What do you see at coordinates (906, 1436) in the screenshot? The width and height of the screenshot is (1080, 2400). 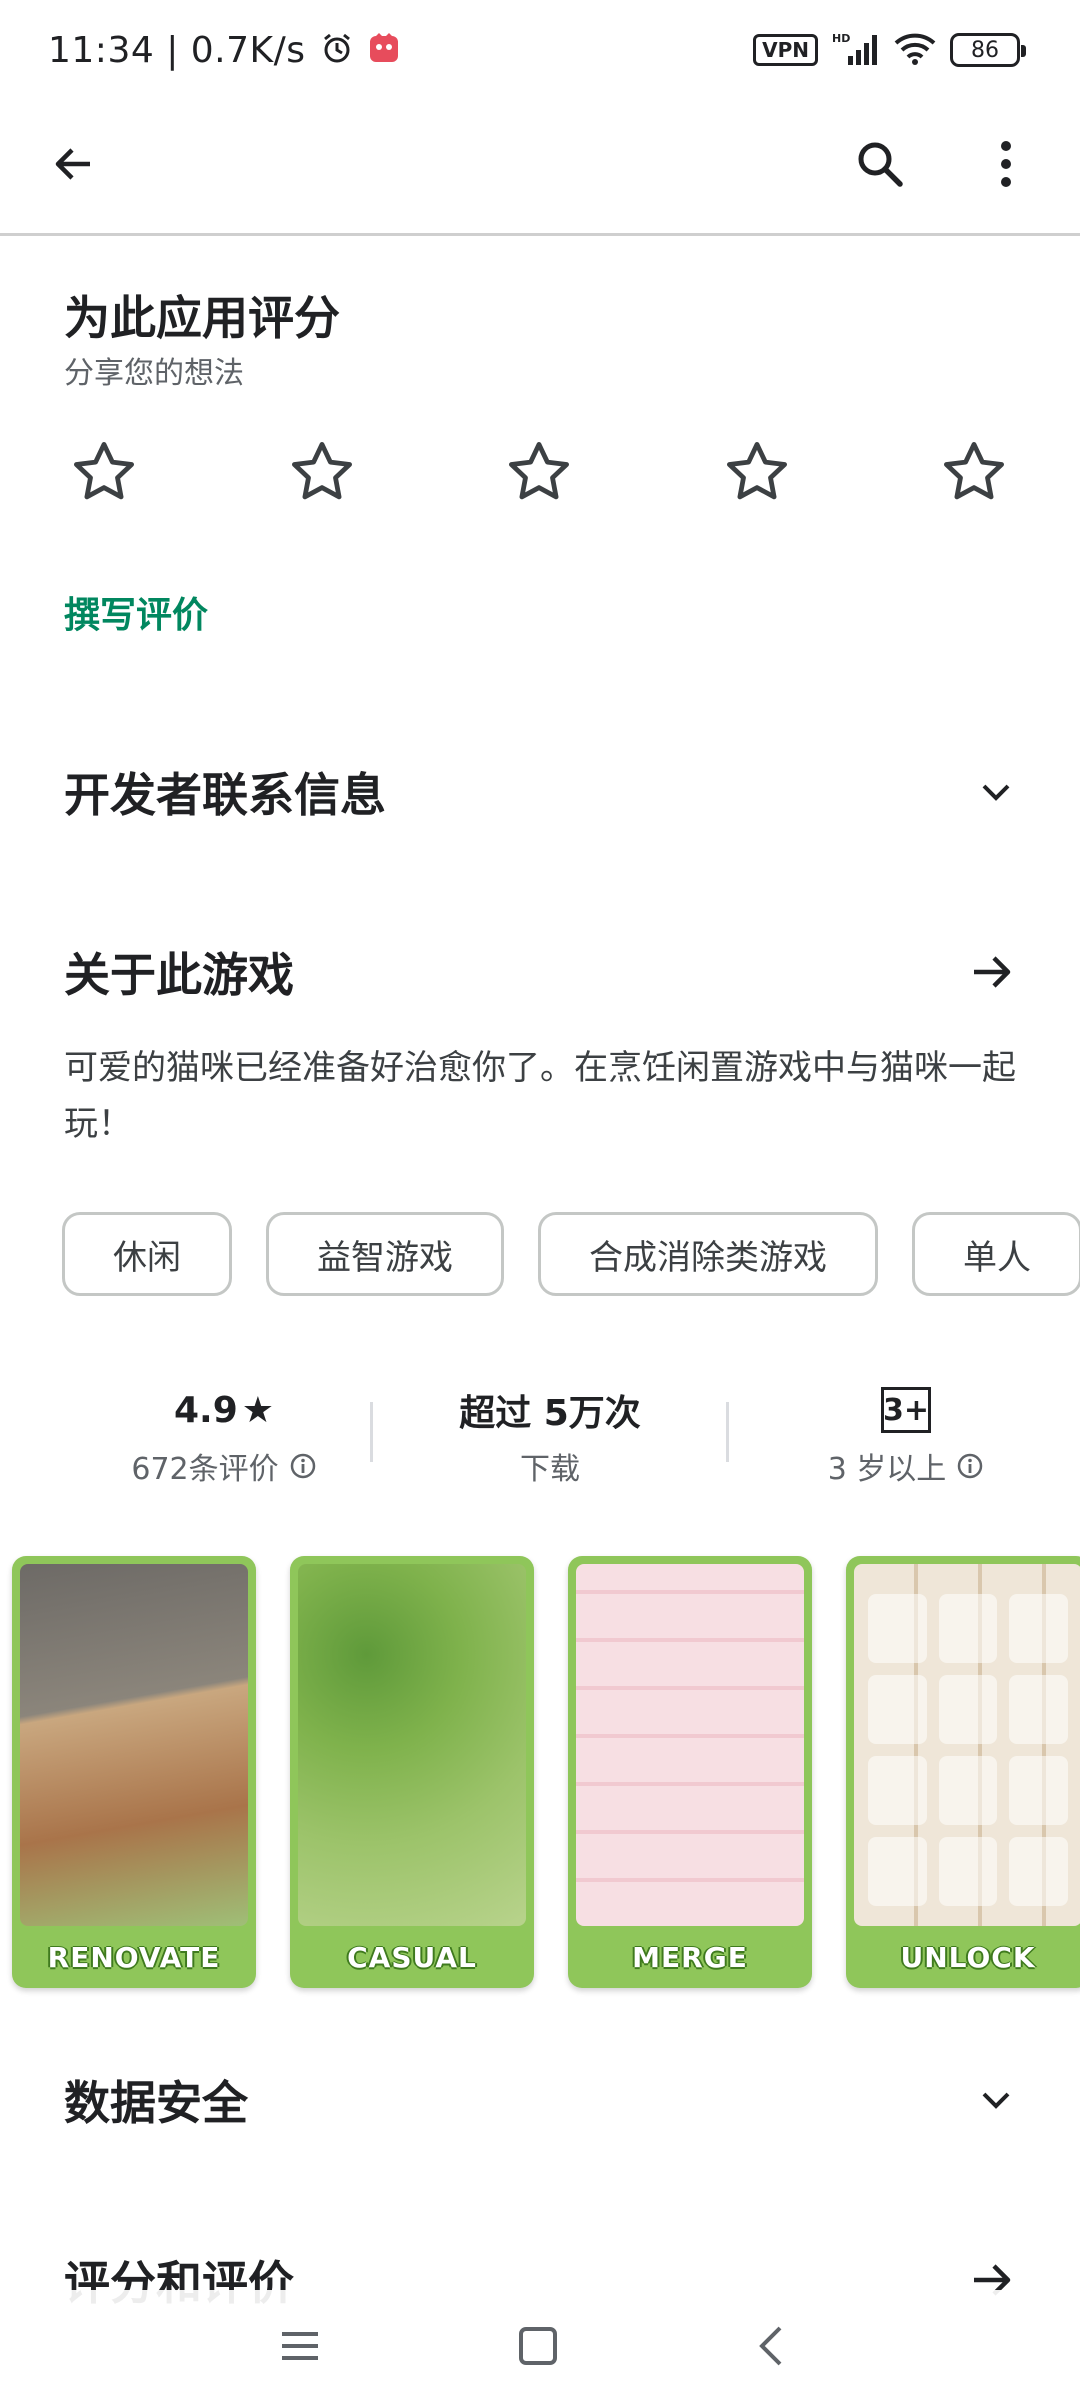 I see `age-rating-stat: 3+ 3 岁以上` at bounding box center [906, 1436].